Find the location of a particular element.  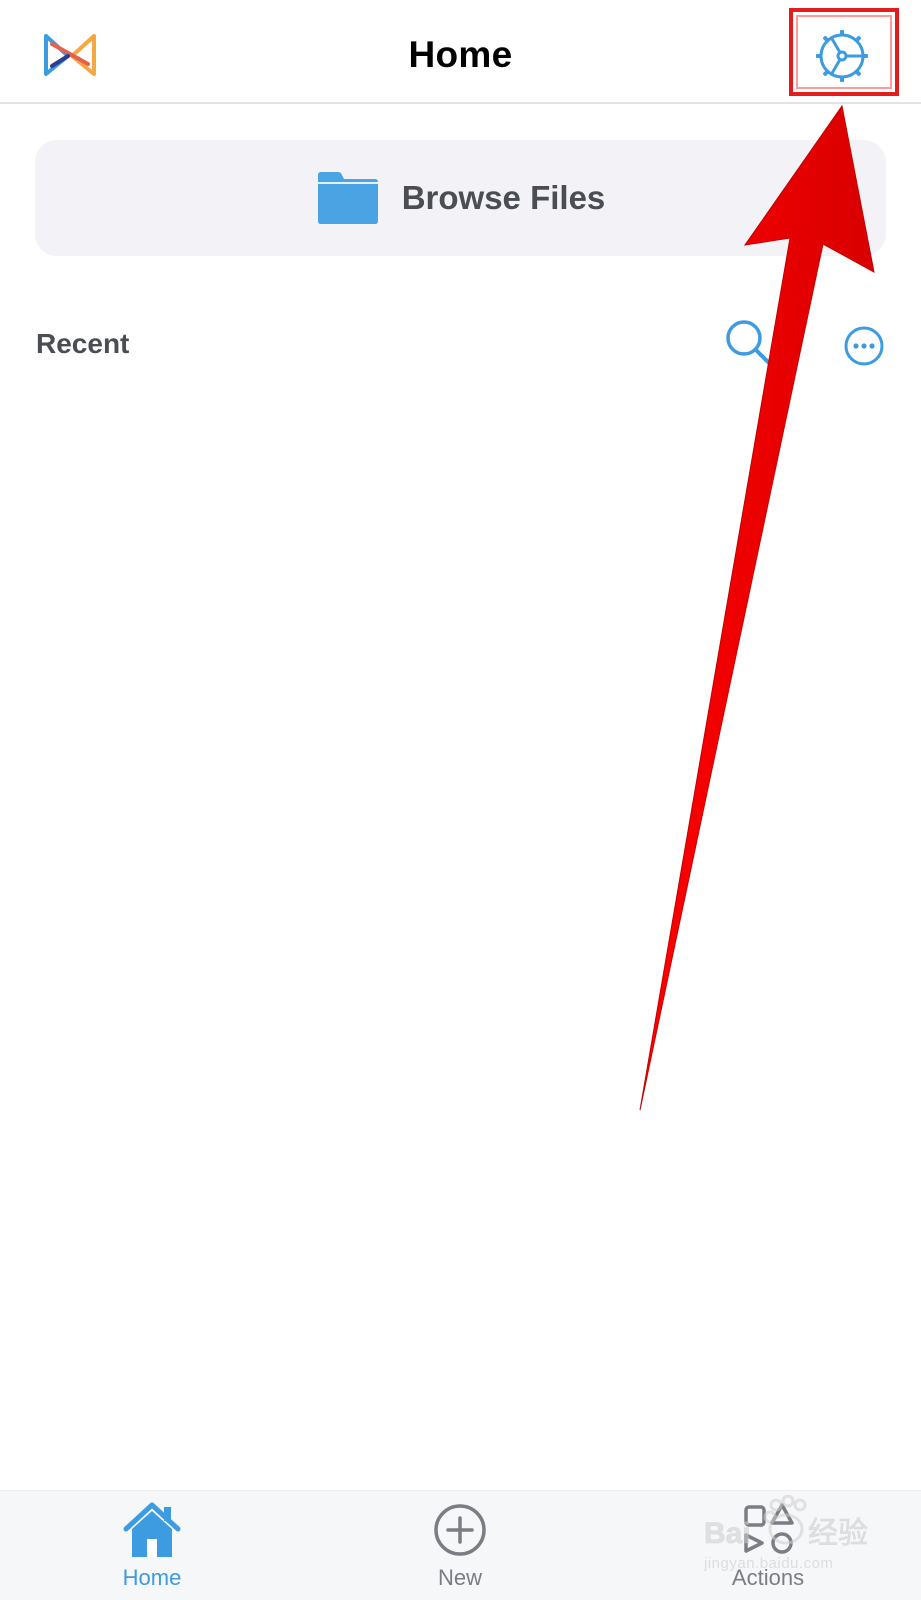

tab-new: New is located at coordinates (460, 1545).